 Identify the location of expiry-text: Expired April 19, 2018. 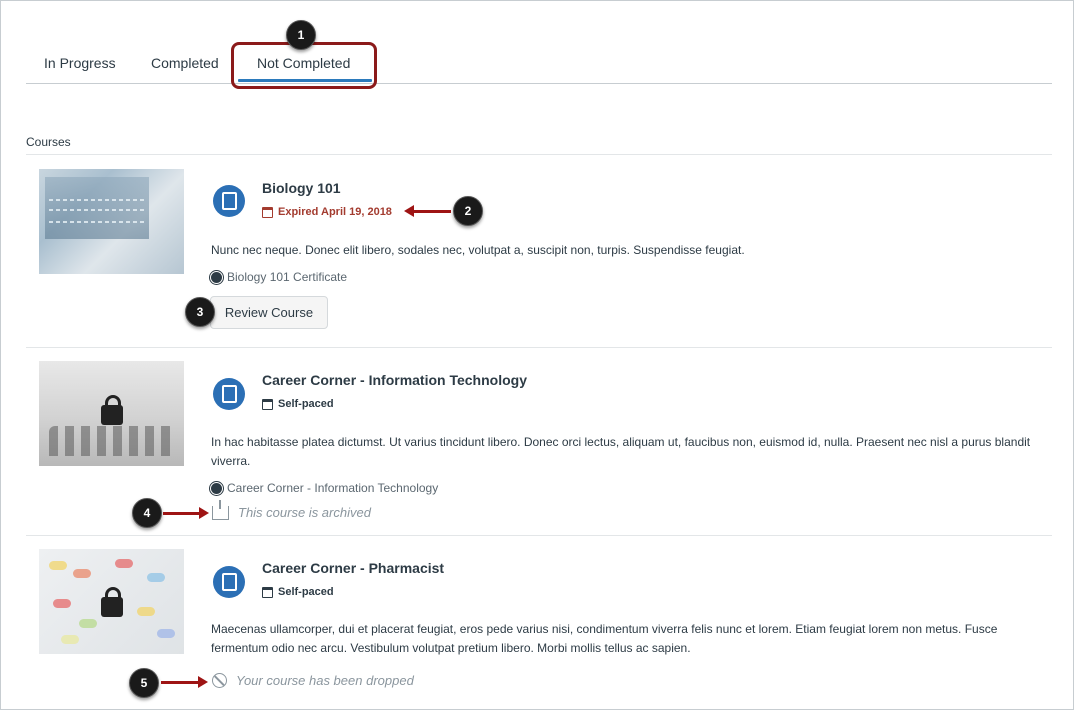
(335, 212).